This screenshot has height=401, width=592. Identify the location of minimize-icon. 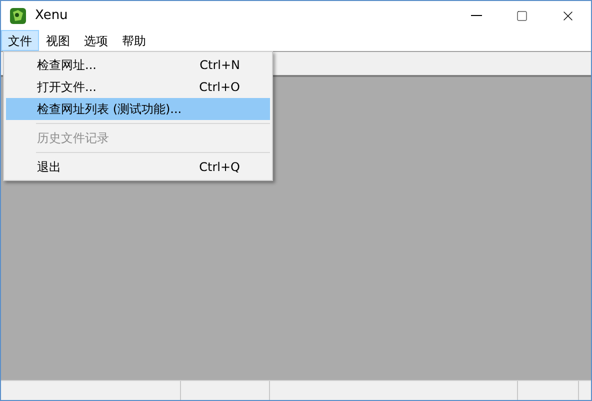
(476, 15).